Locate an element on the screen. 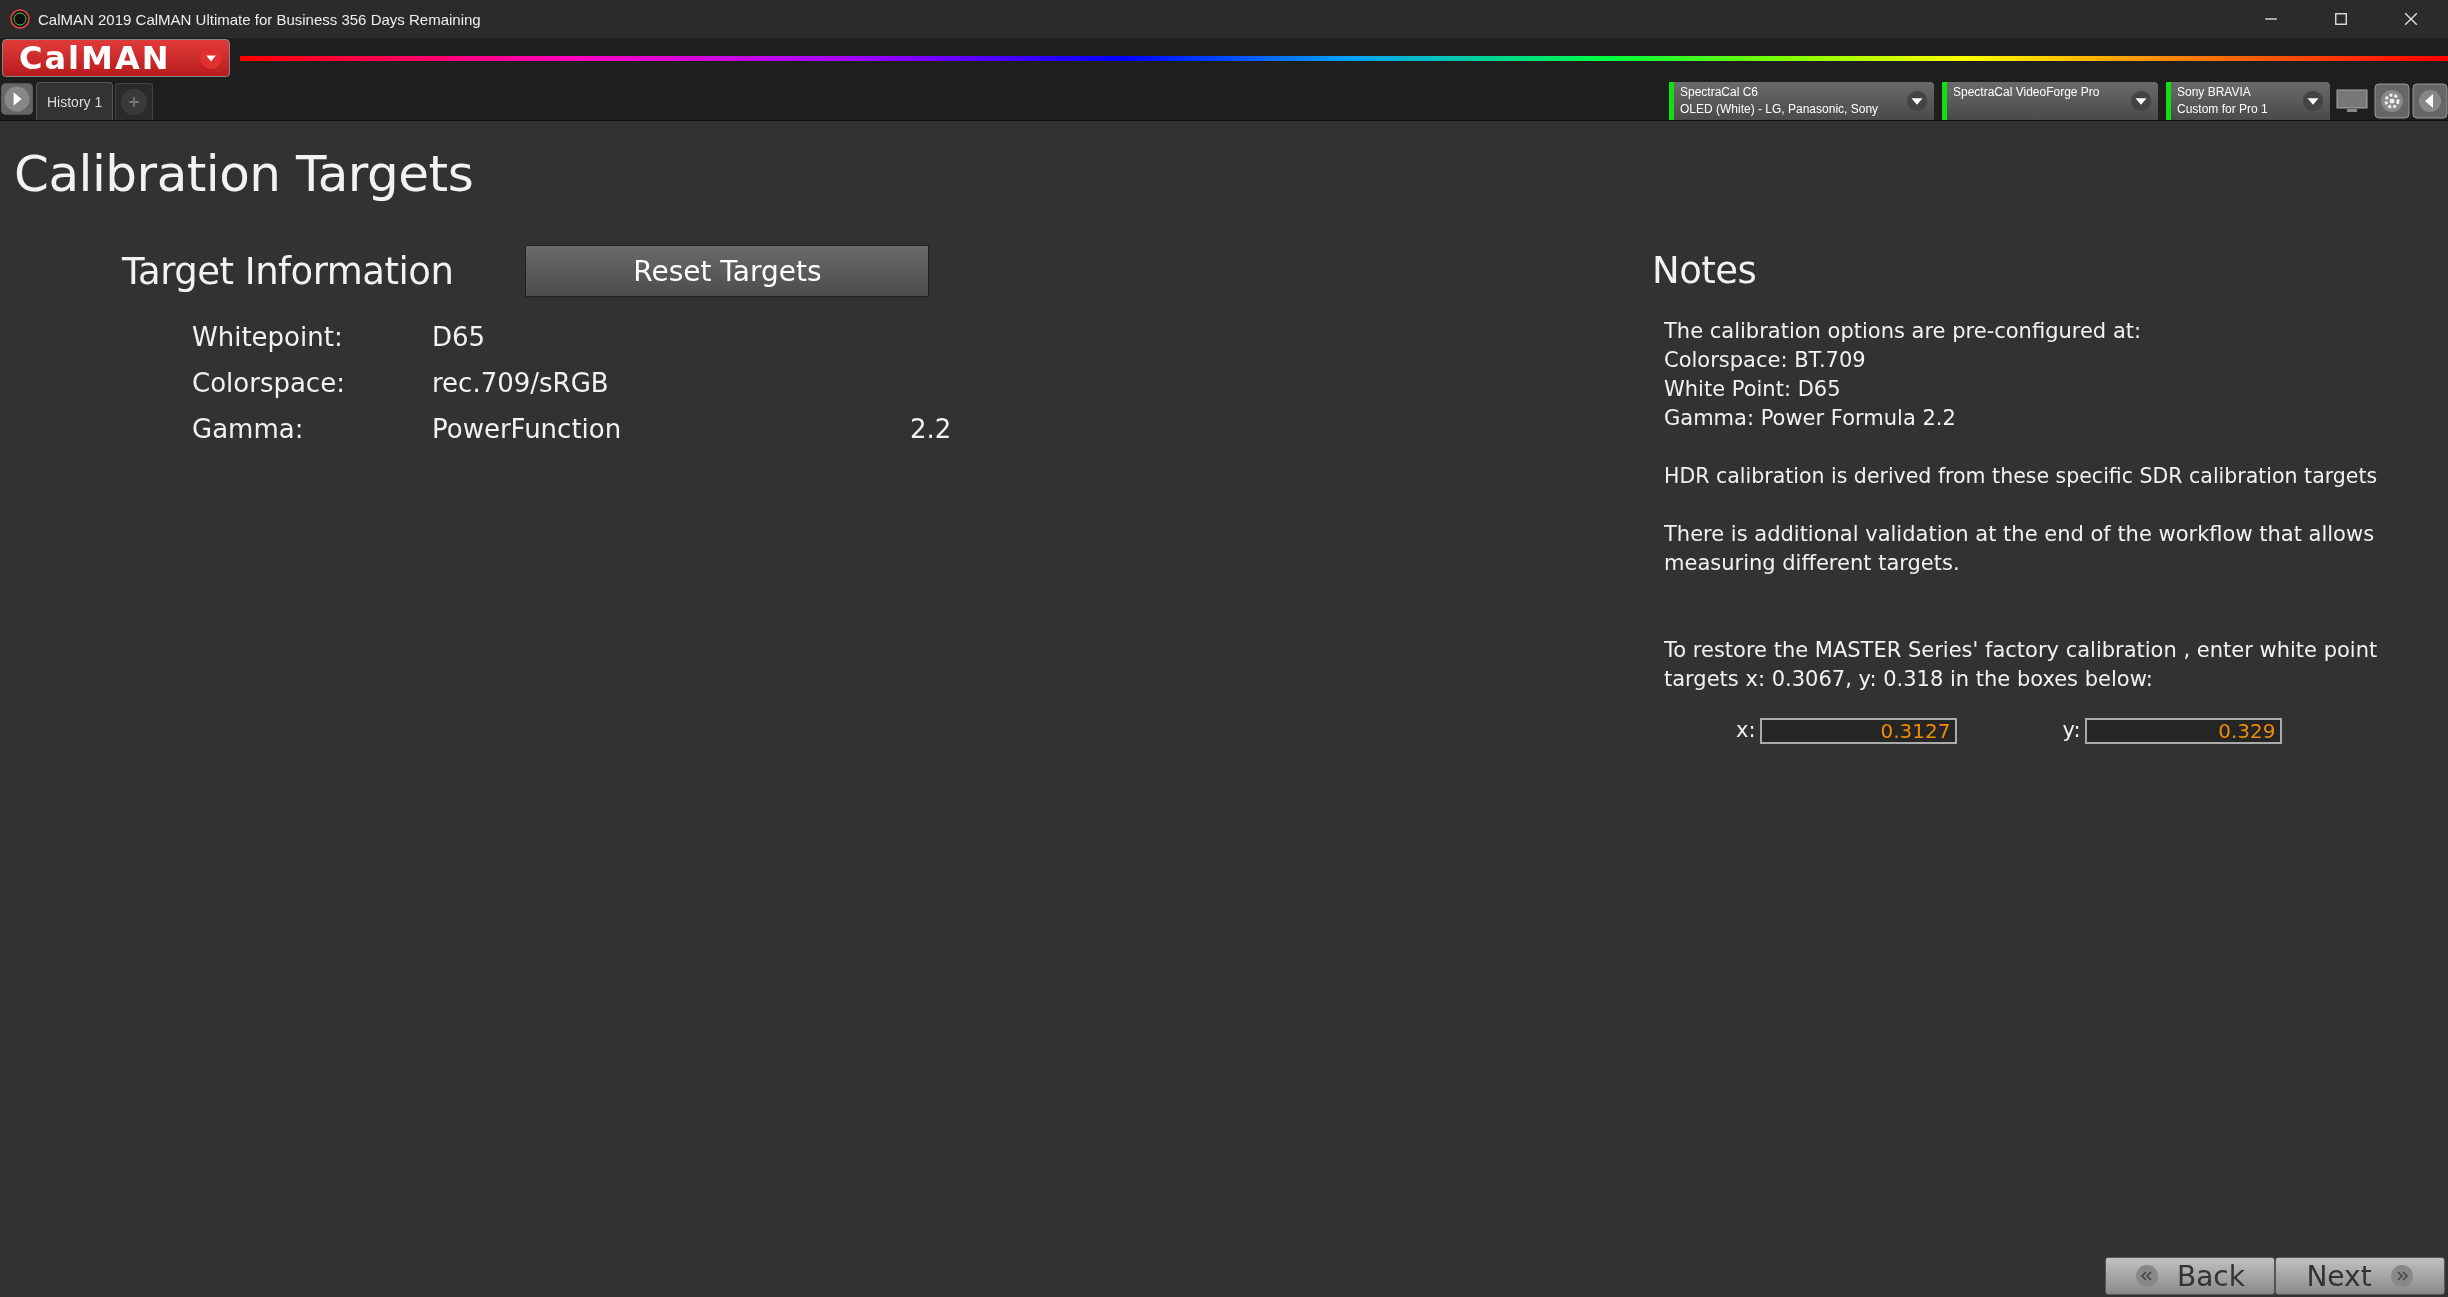 This screenshot has height=1297, width=2448. back-icon is located at coordinates (2147, 1276).